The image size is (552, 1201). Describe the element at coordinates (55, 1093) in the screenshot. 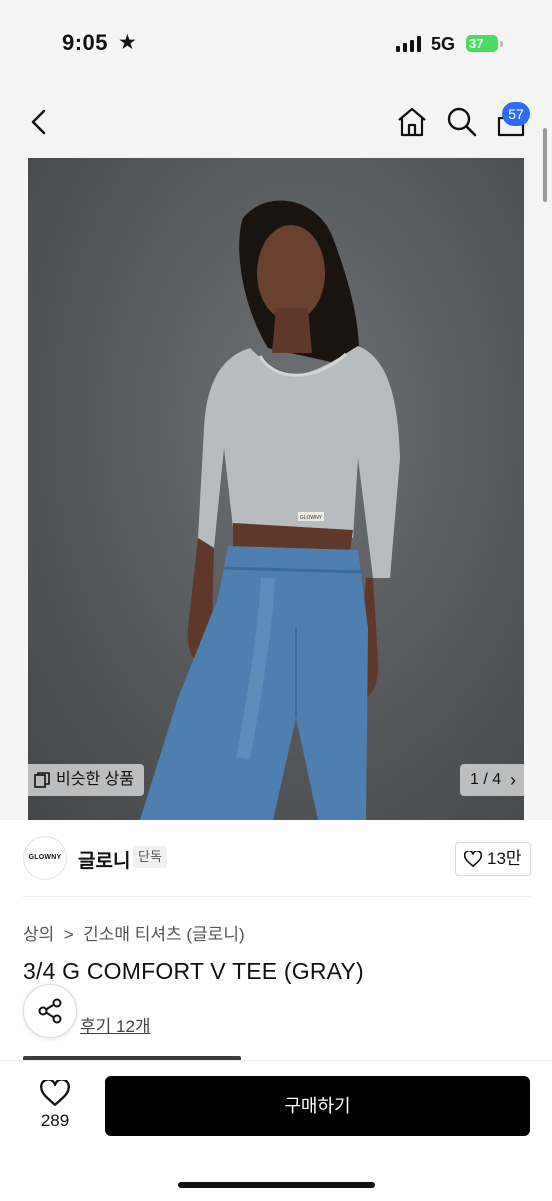

I see `wishlist-heart-icon` at that location.